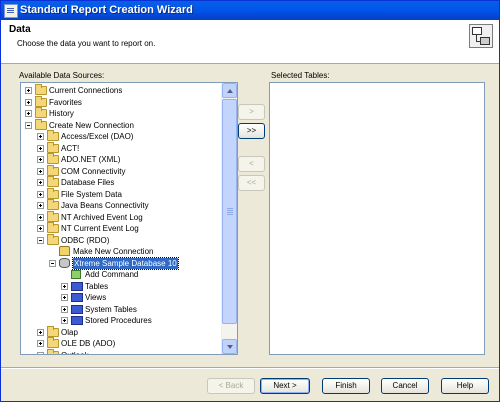 The image size is (500, 402). I want to click on remove-all-button: <<, so click(251, 183).